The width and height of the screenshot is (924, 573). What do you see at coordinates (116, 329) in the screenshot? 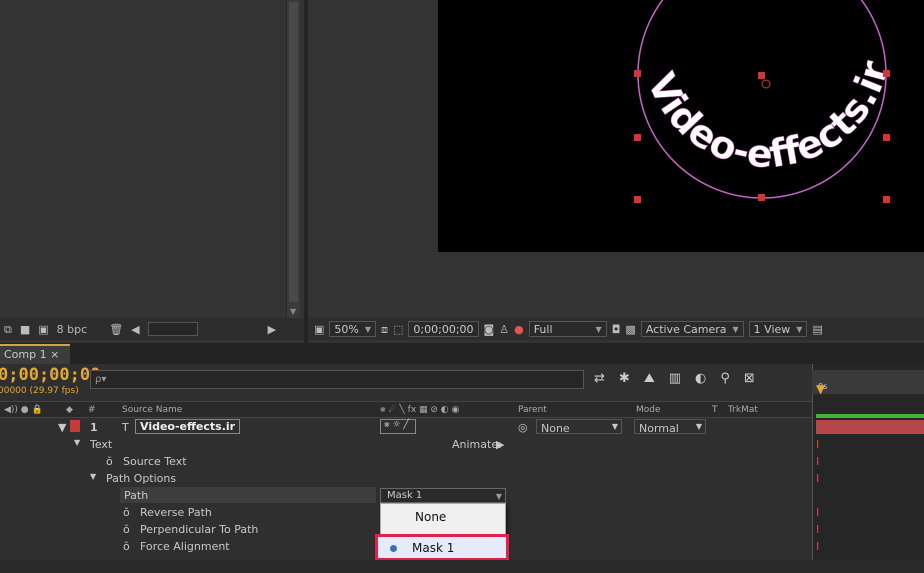
I see `trash-icon: 🗑` at bounding box center [116, 329].